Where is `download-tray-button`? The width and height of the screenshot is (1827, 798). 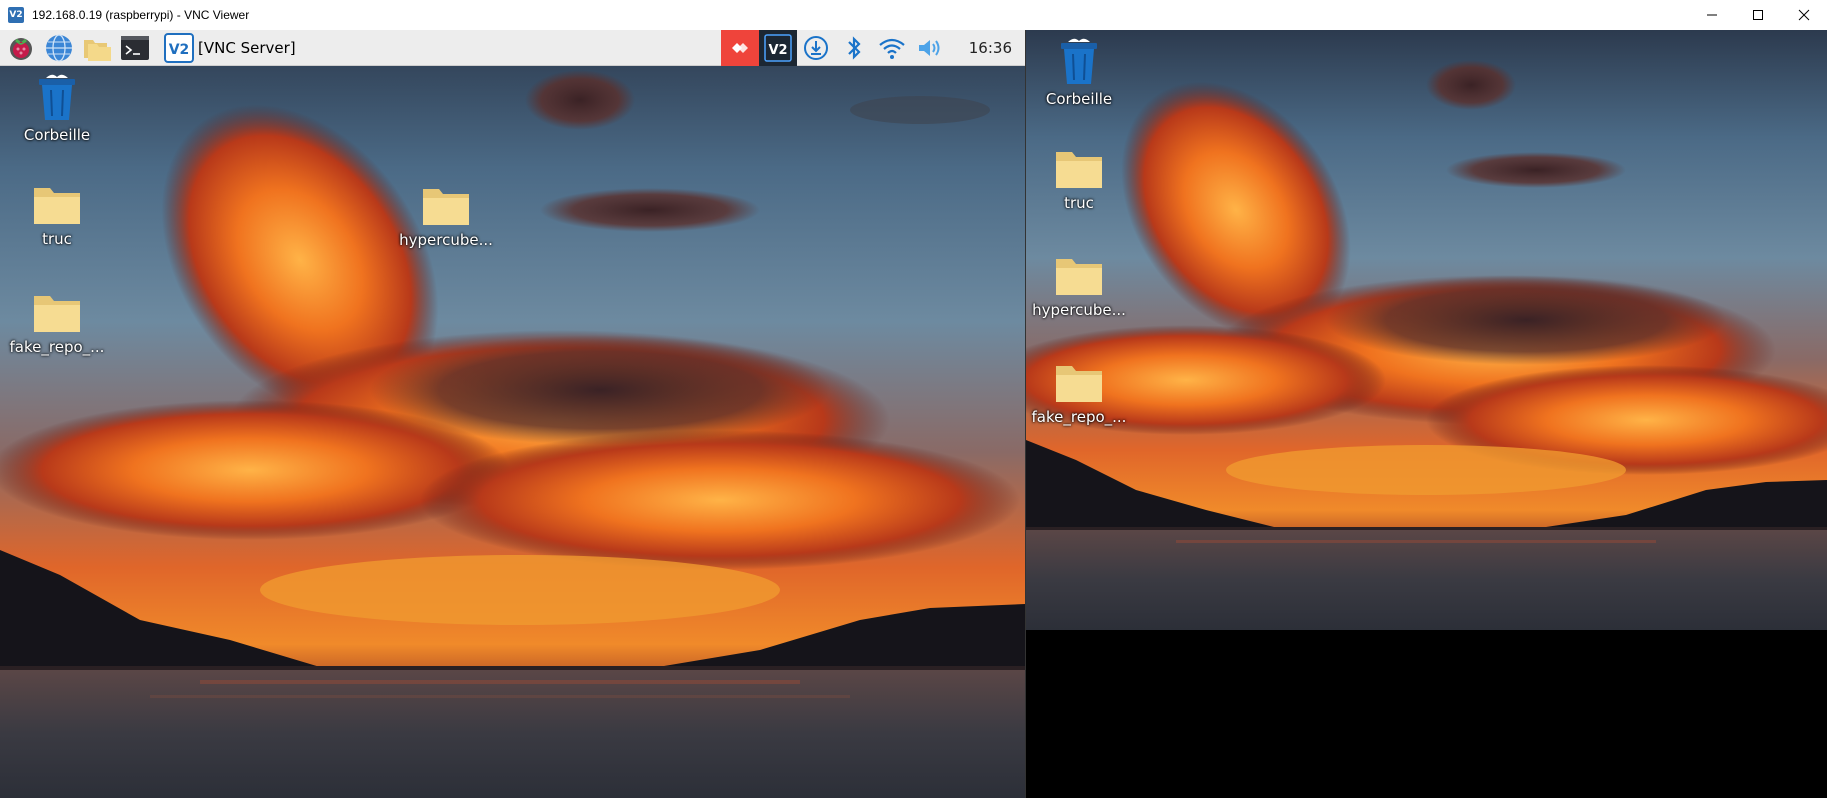 download-tray-button is located at coordinates (816, 48).